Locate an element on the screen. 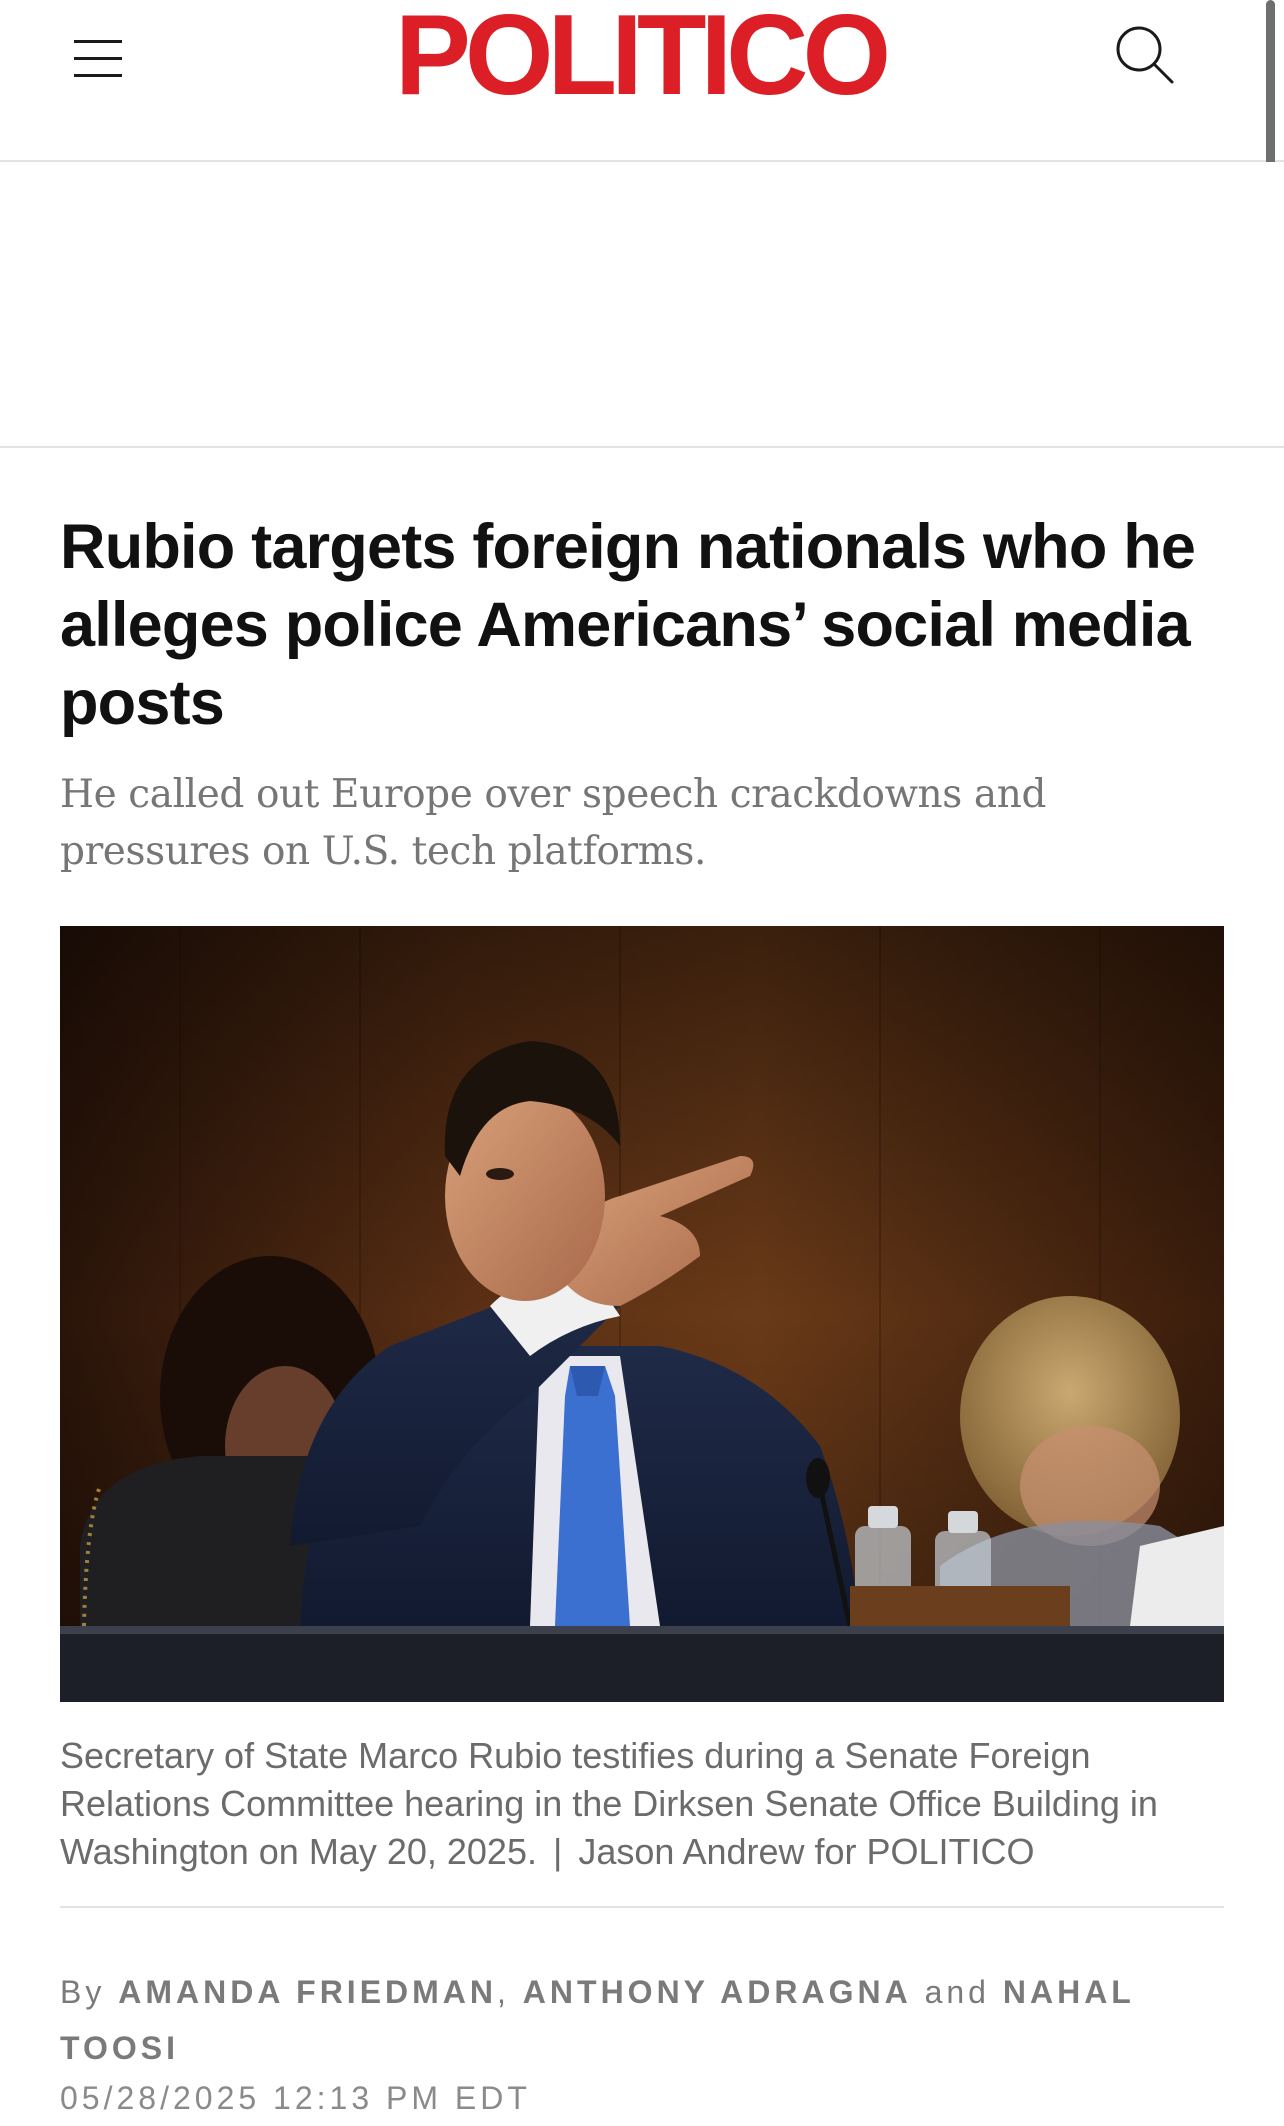 This screenshot has height=2126, width=1284. photo-credit: Jason Andrew for POLITICO is located at coordinates (806, 1851).